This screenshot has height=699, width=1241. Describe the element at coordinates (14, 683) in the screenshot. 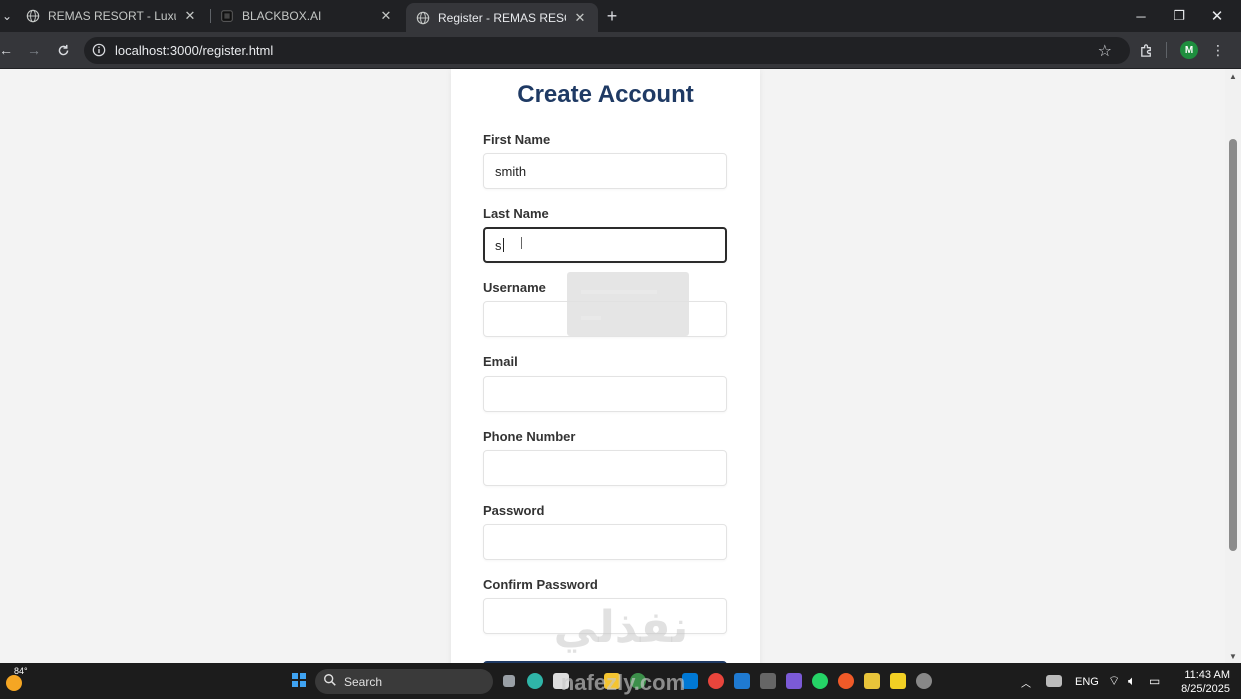

I see `sun-icon` at that location.